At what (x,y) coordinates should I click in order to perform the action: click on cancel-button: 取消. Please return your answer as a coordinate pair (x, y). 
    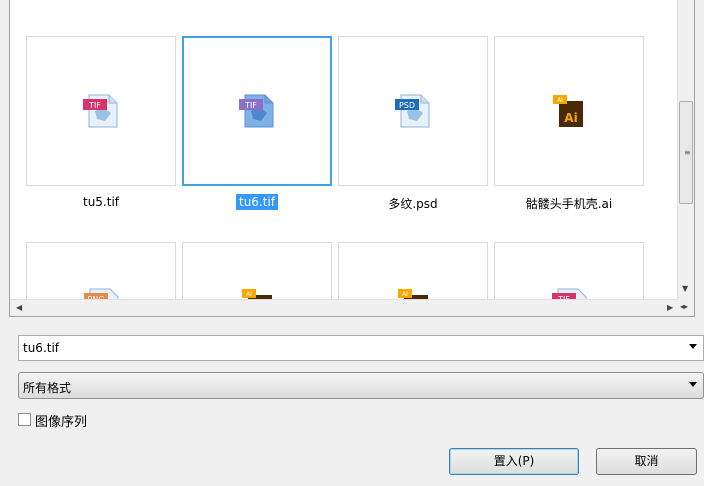
    Looking at the image, I should click on (646, 461).